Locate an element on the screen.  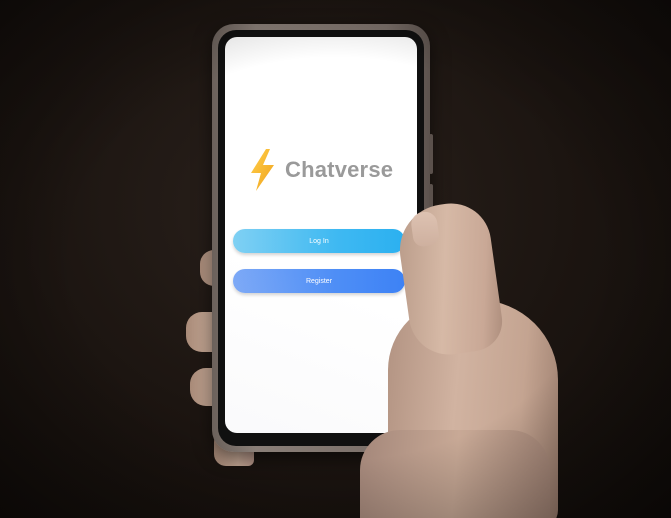
app-logo: Chatverse is located at coordinates (327, 170).